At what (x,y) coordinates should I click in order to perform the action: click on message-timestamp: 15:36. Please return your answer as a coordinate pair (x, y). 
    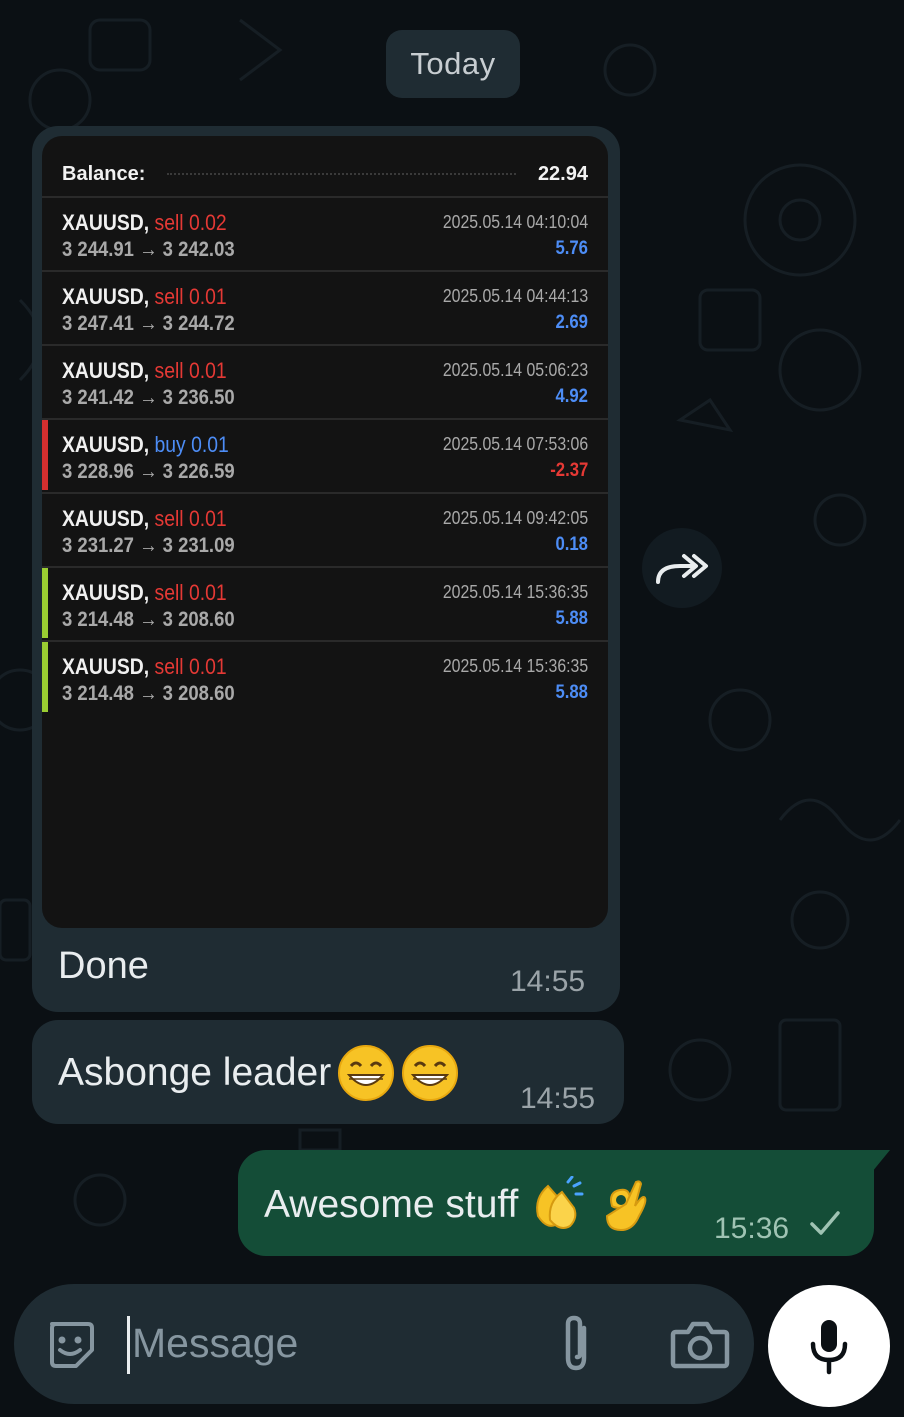
    Looking at the image, I should click on (752, 1228).